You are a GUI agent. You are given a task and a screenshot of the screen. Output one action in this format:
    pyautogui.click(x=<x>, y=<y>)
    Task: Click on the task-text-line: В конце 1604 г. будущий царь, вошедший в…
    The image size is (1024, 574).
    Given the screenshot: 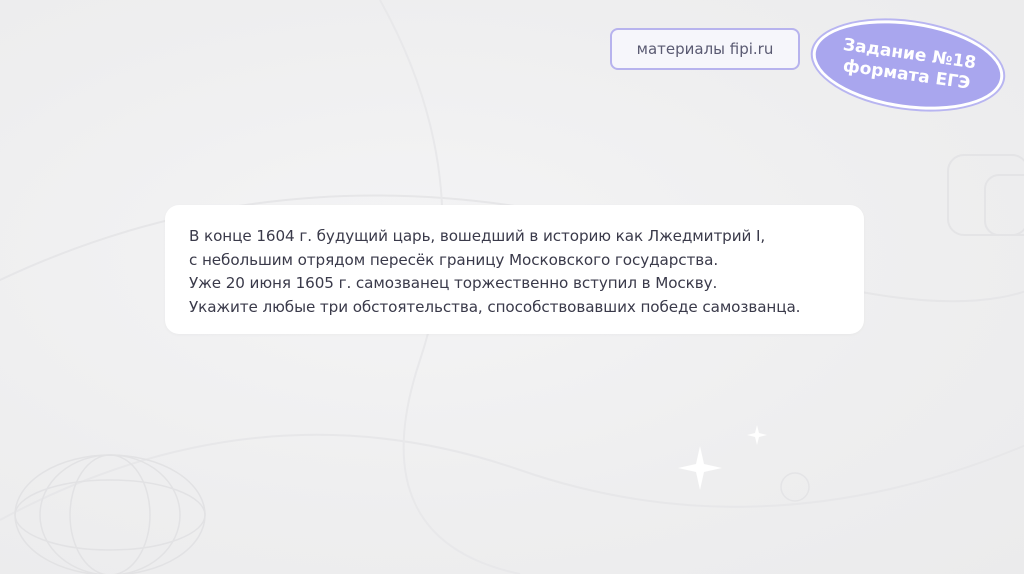 What is the action you would take?
    pyautogui.click(x=477, y=236)
    